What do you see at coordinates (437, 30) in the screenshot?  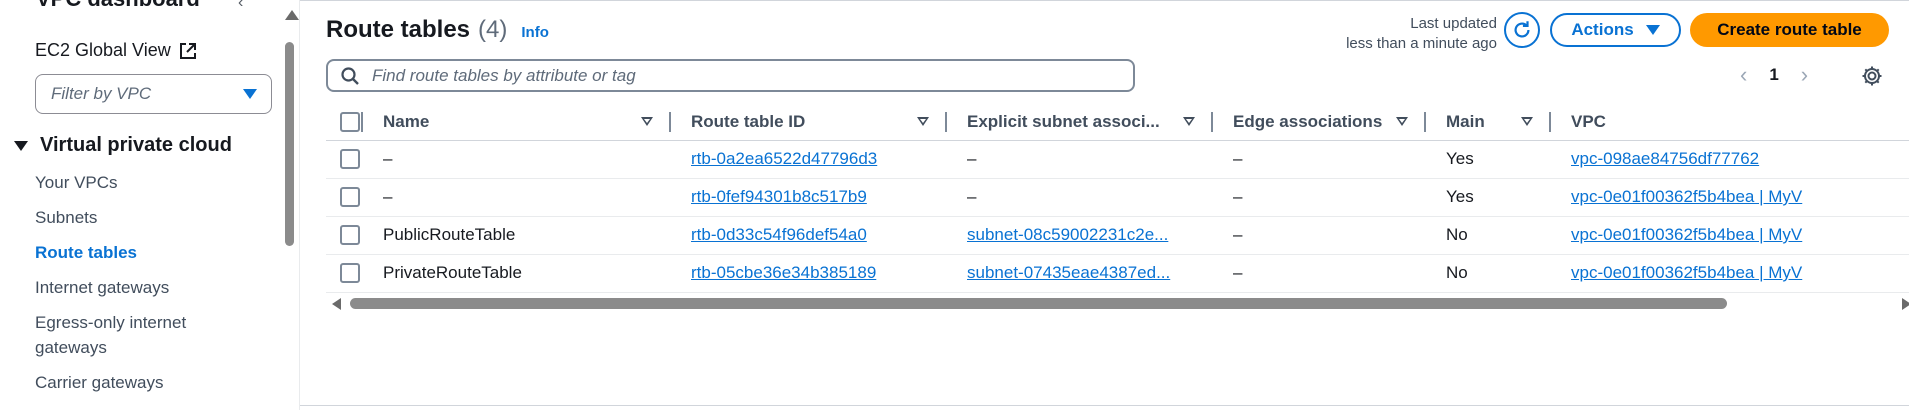 I see `page-title: Route tables (4) Info` at bounding box center [437, 30].